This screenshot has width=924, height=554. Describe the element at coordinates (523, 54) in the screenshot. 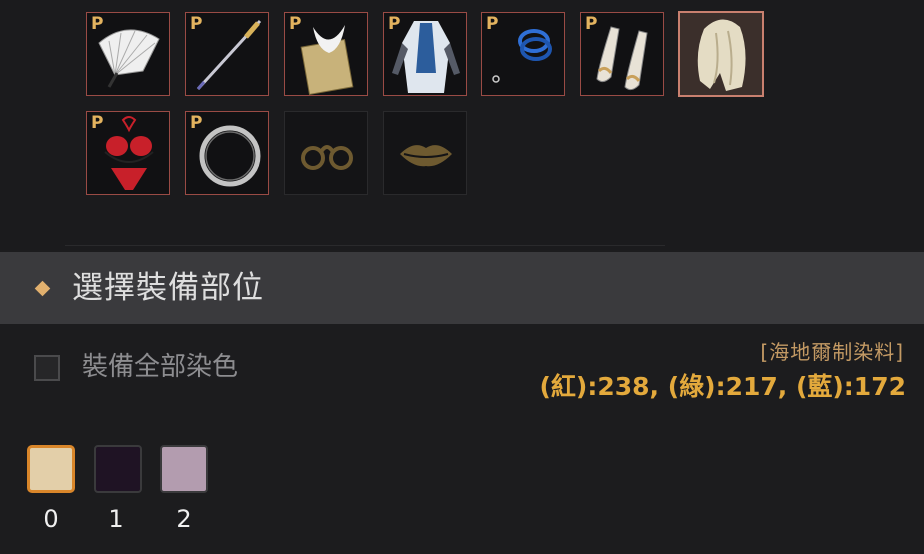

I see `equipment-slot-bracelet: P` at that location.